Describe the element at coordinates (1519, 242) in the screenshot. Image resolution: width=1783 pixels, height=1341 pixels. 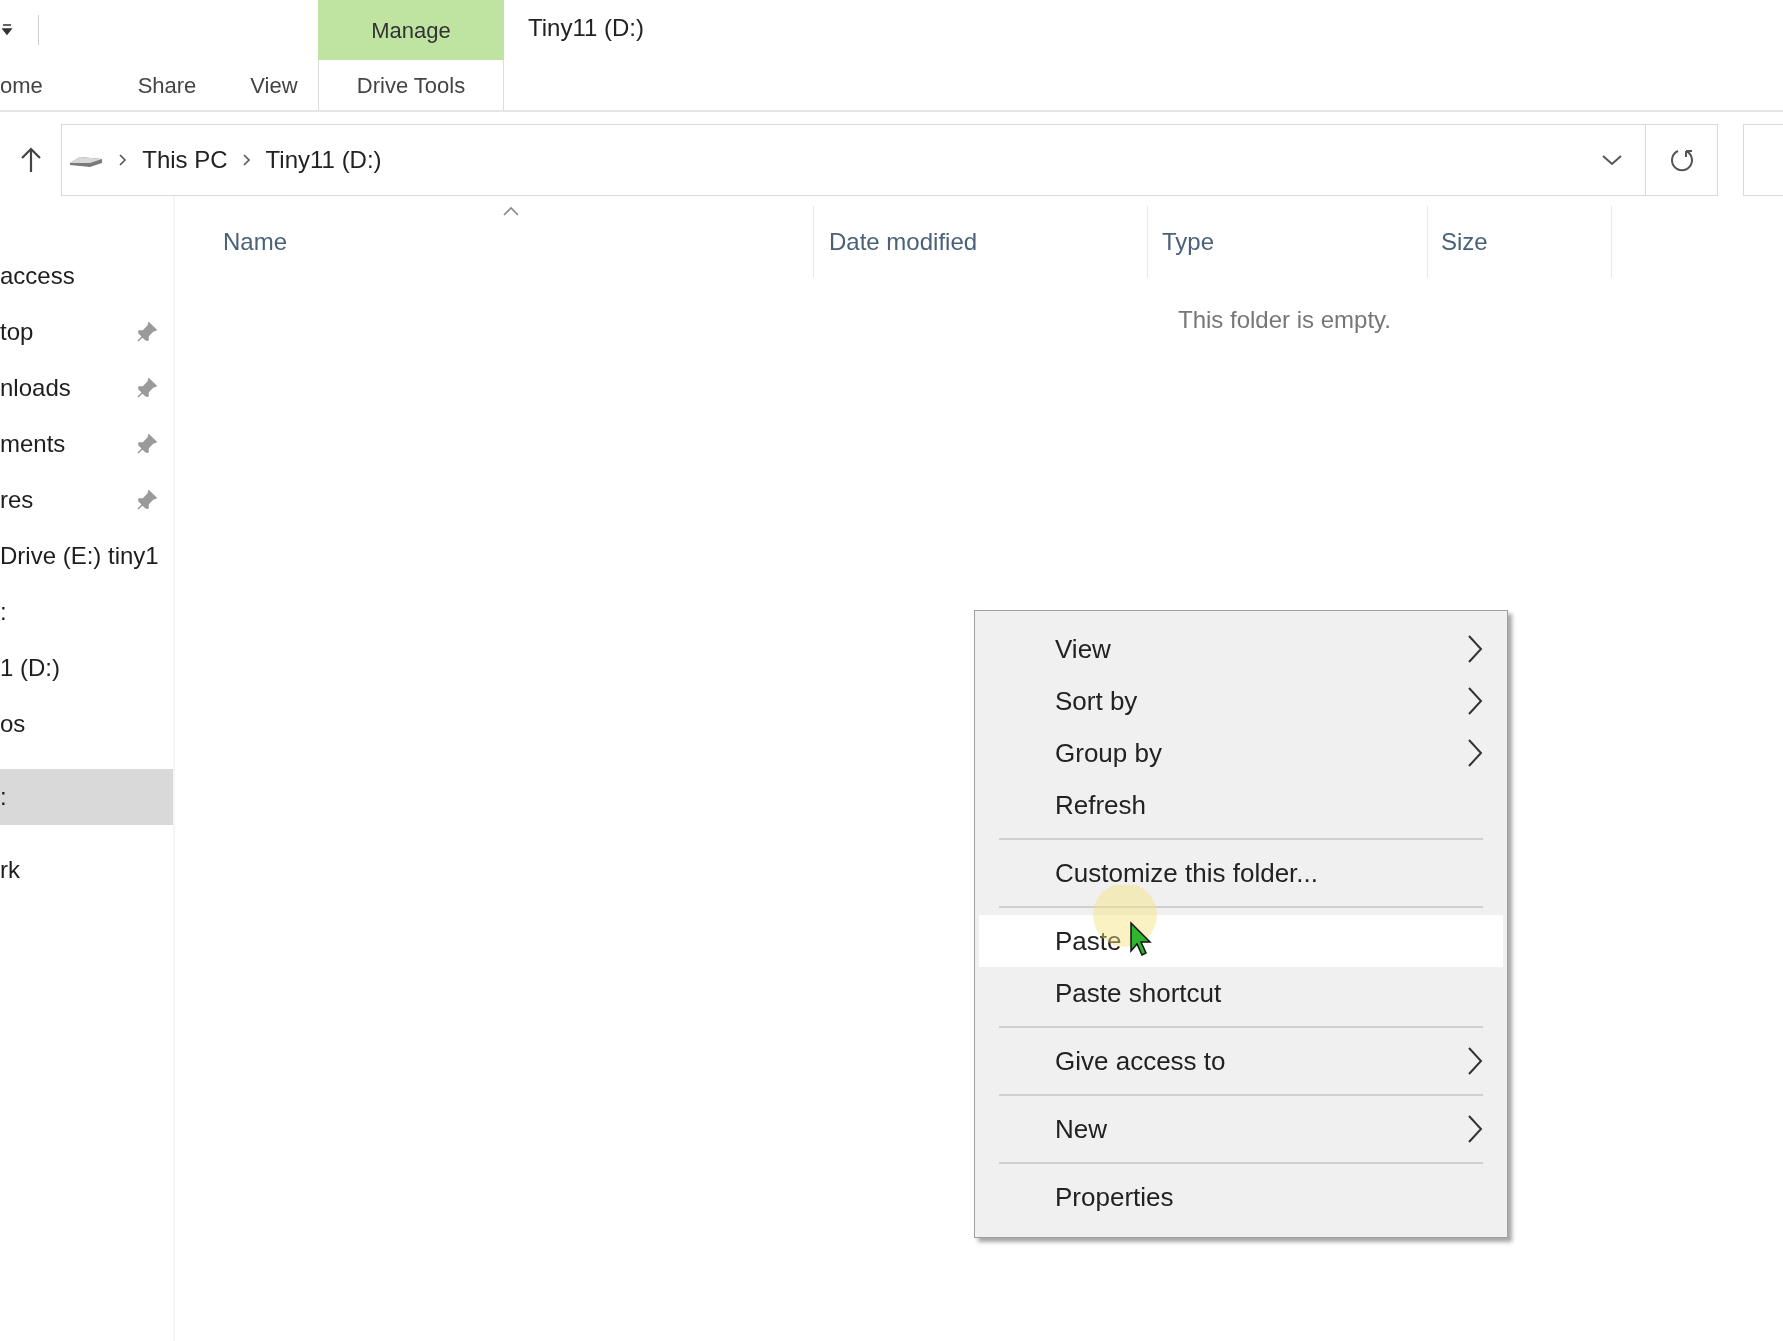
I see `column-header: Size` at that location.